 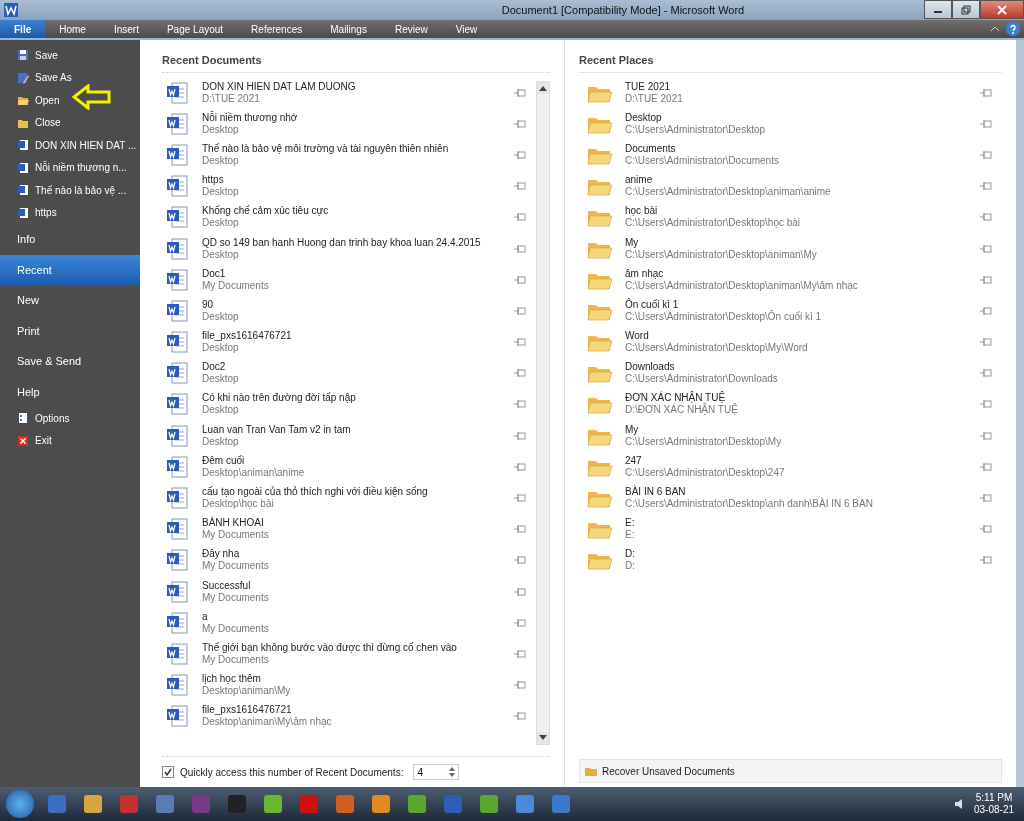 I want to click on clock: 5:11 PM 03-08-21, so click(x=993, y=804).